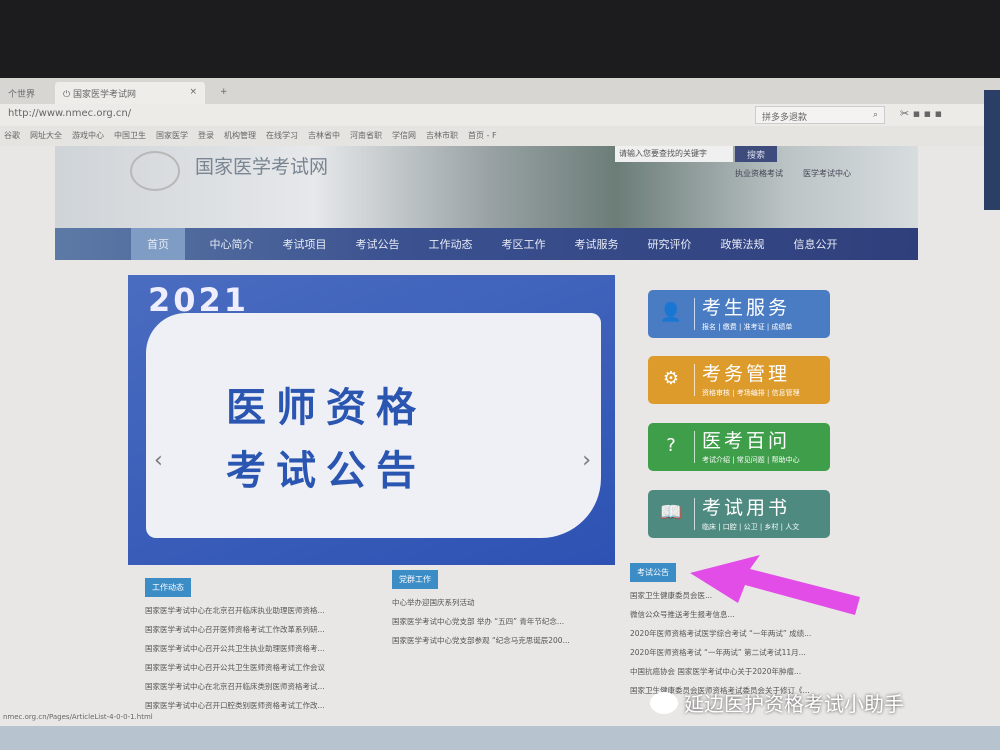  What do you see at coordinates (481, 602) in the screenshot?
I see `news-link: 中心举办迎国庆系列活动` at bounding box center [481, 602].